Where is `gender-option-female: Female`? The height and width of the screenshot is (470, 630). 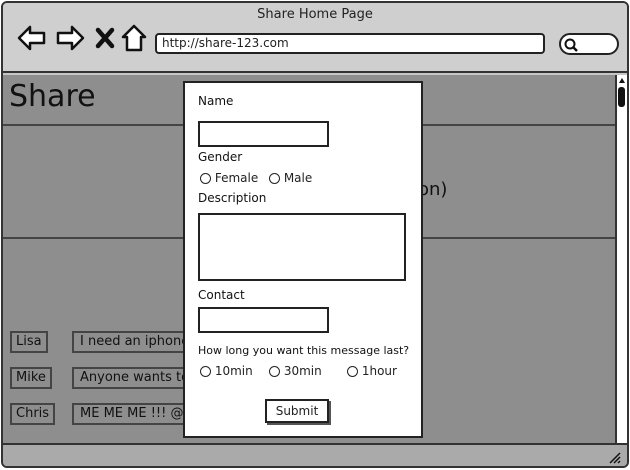
gender-option-female: Female is located at coordinates (229, 178).